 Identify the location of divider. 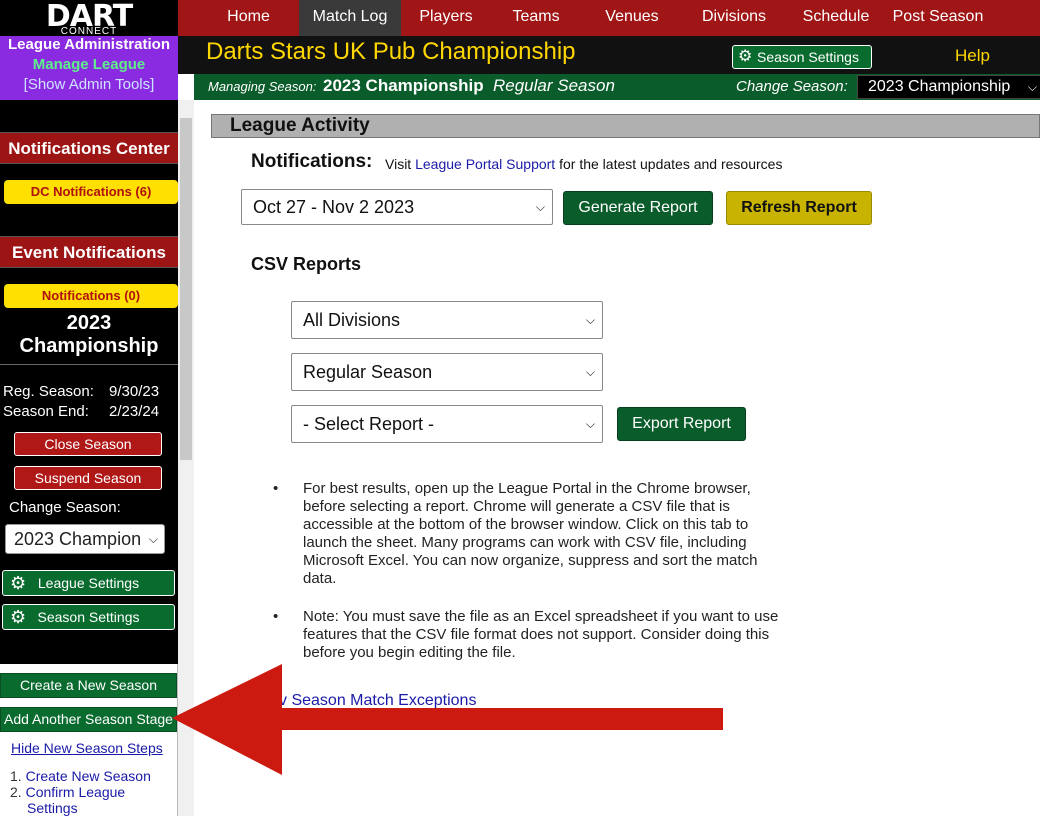
(89, 364).